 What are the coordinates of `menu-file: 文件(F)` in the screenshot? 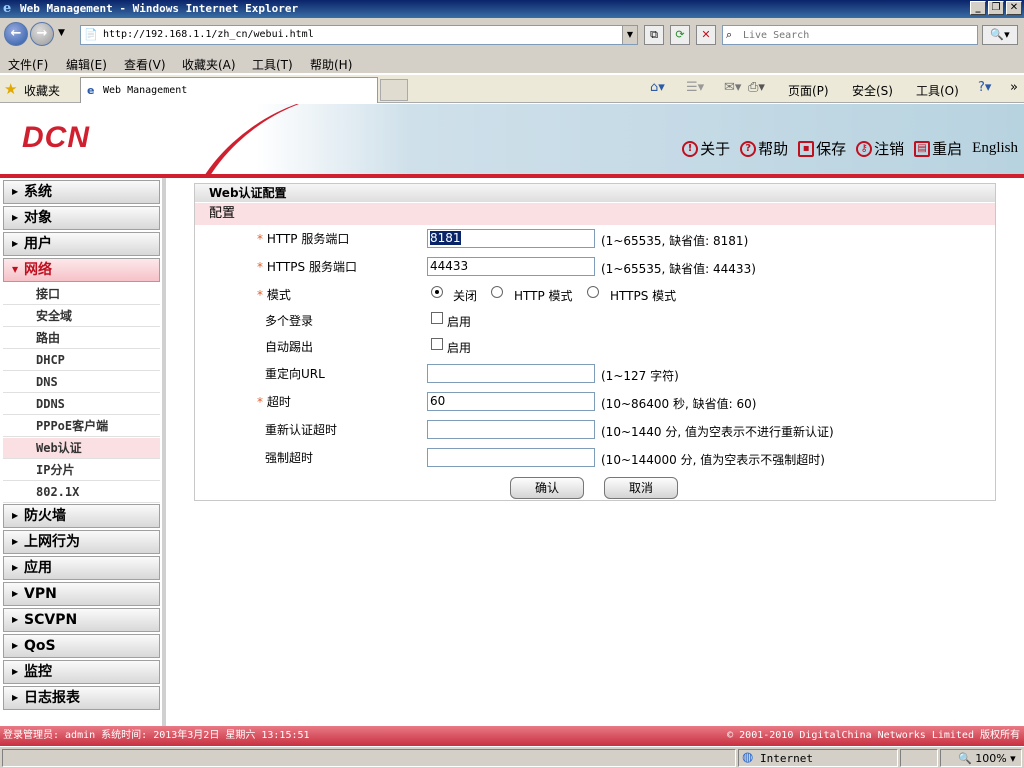 It's located at (28, 64).